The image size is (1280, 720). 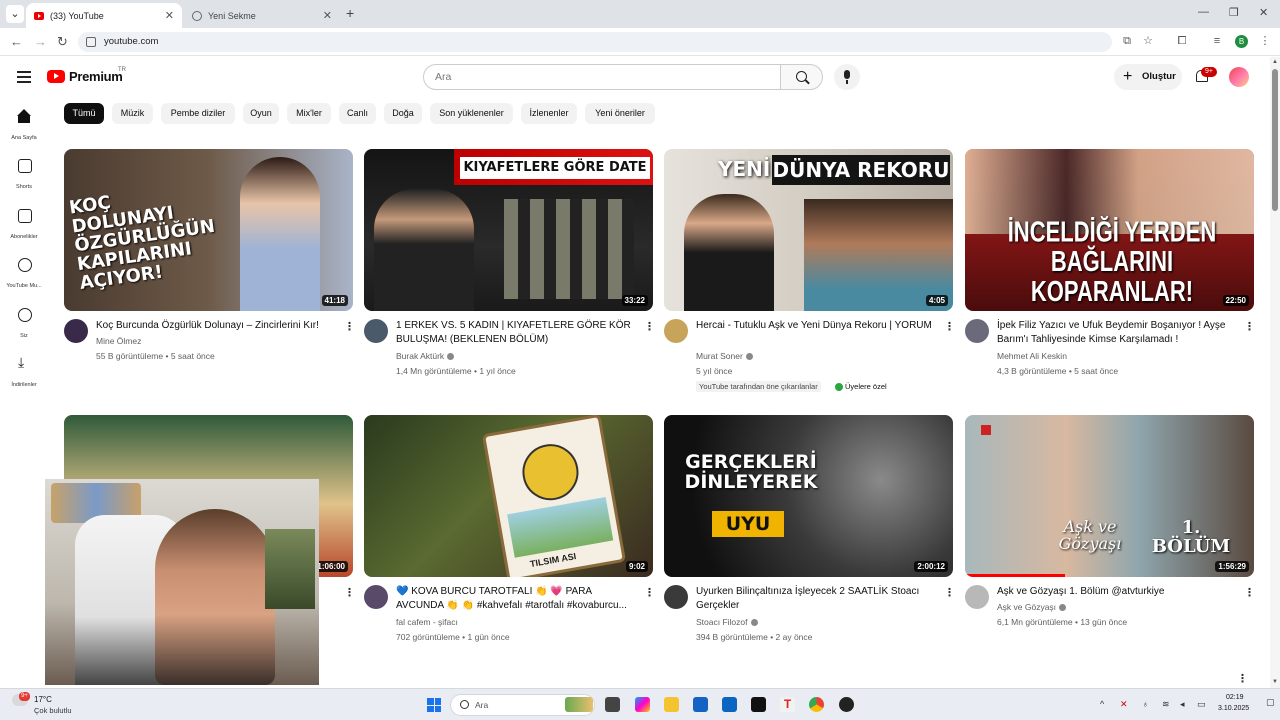 I want to click on weather-description: Çok bulutlu, so click(x=53, y=710).